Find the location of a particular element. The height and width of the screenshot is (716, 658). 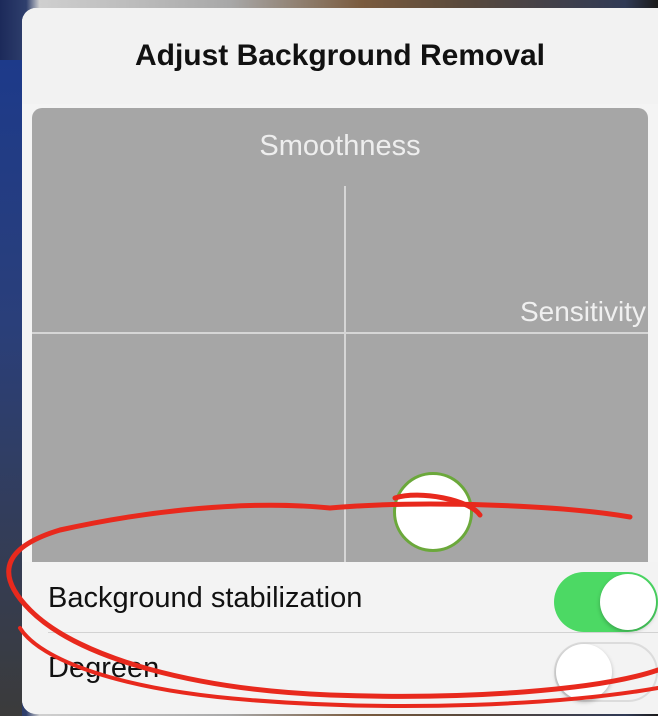

degreen-toggle is located at coordinates (606, 672).